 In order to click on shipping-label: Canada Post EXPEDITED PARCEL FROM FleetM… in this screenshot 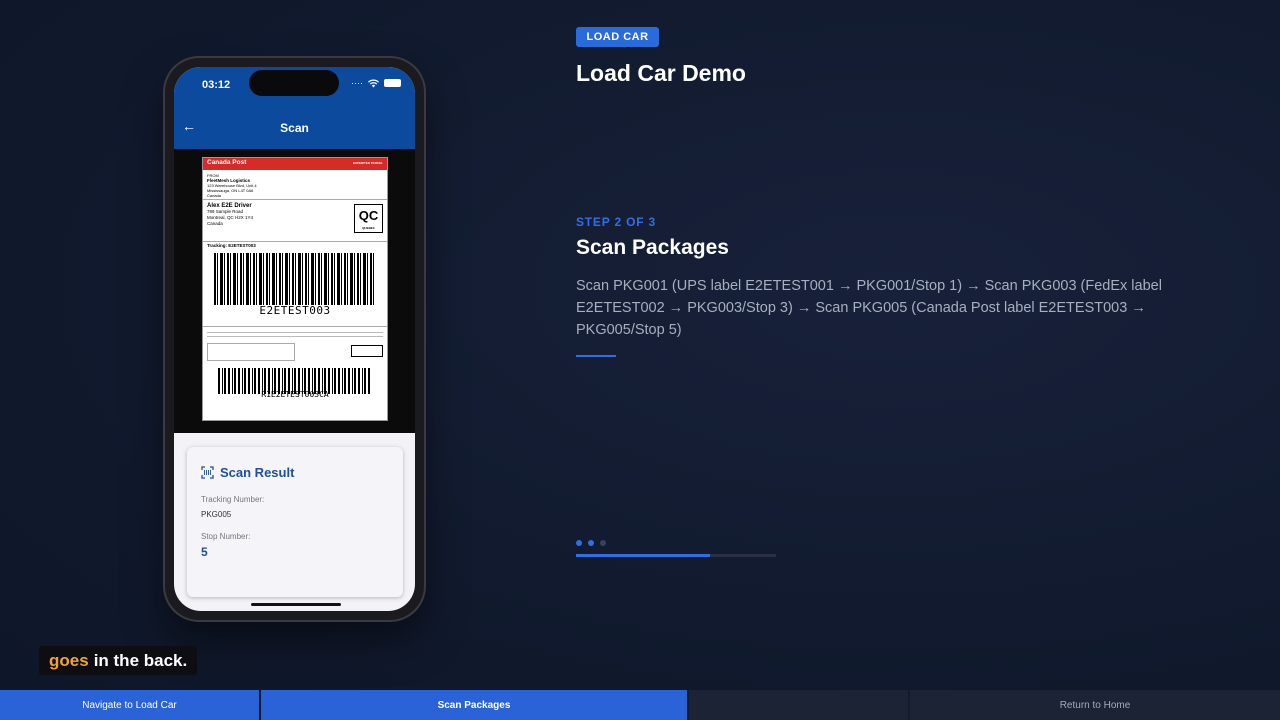, I will do `click(295, 289)`.